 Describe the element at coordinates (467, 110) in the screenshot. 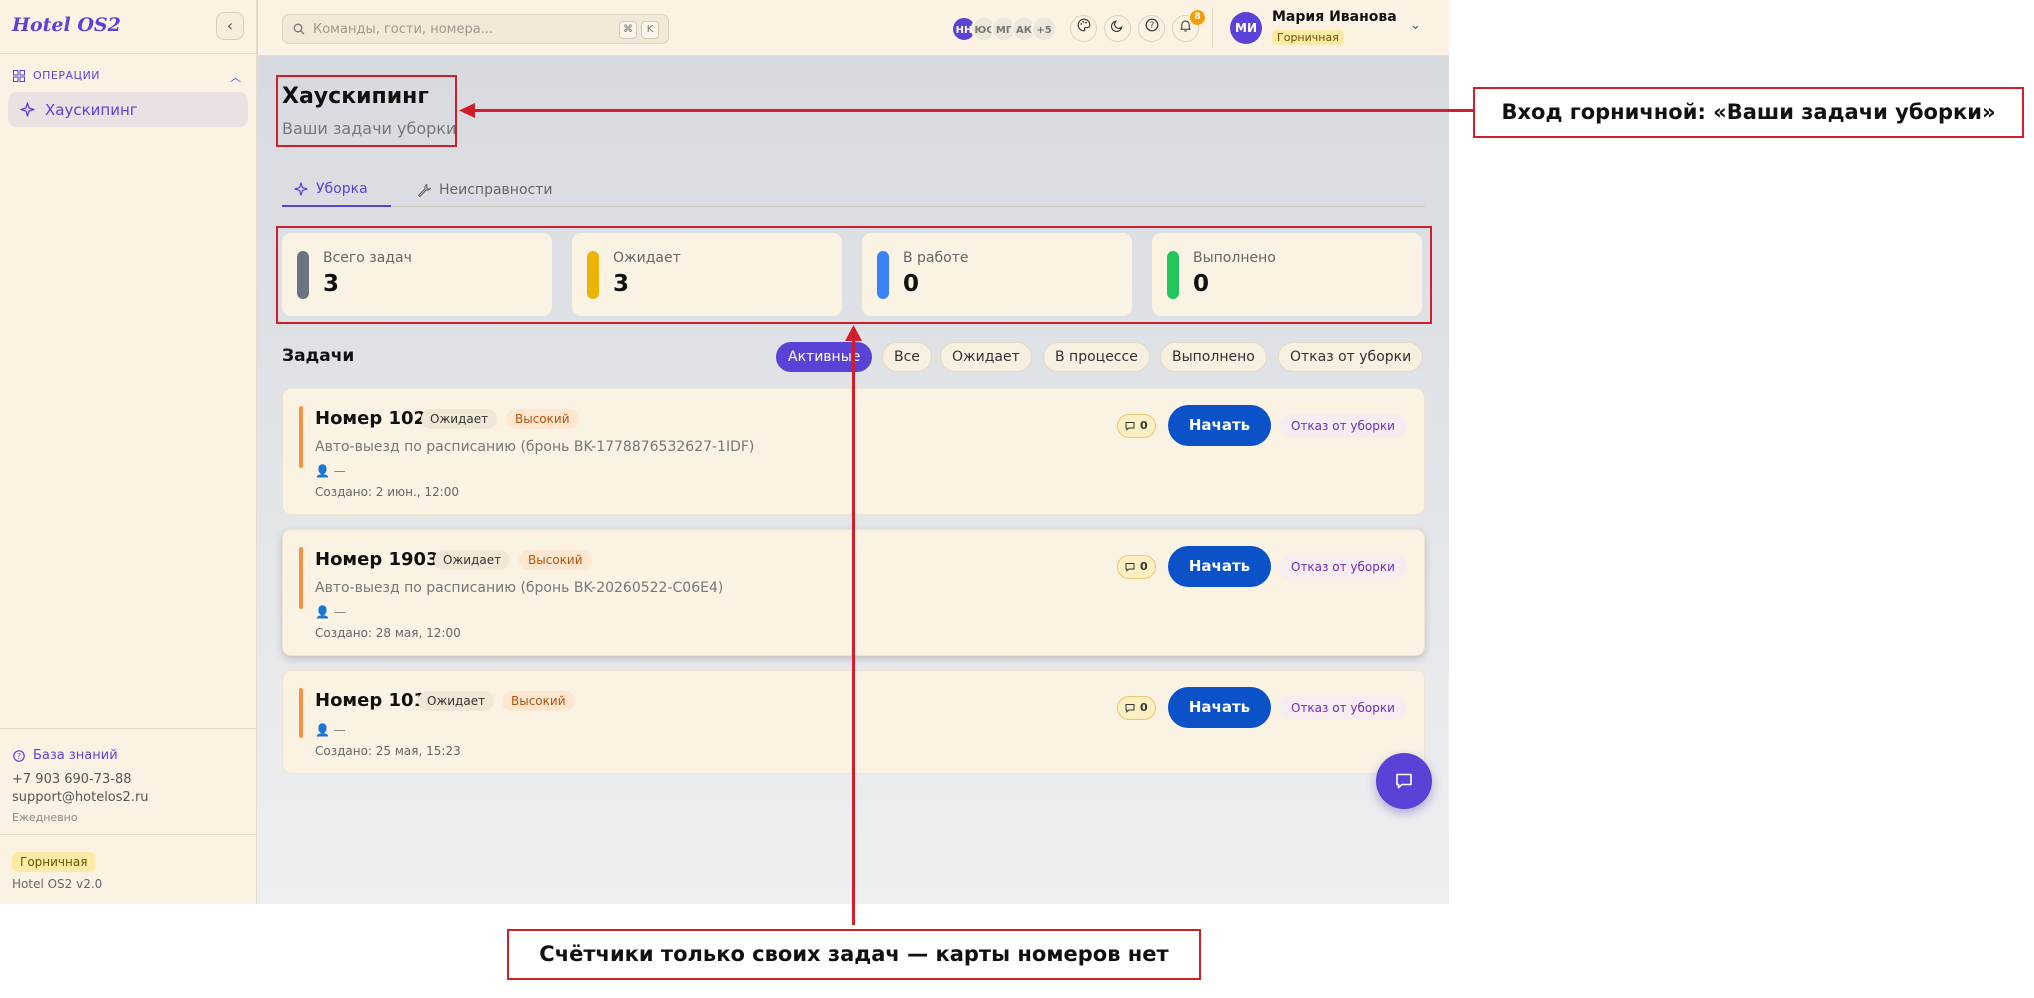

I see `arrowhead-left-icon` at that location.